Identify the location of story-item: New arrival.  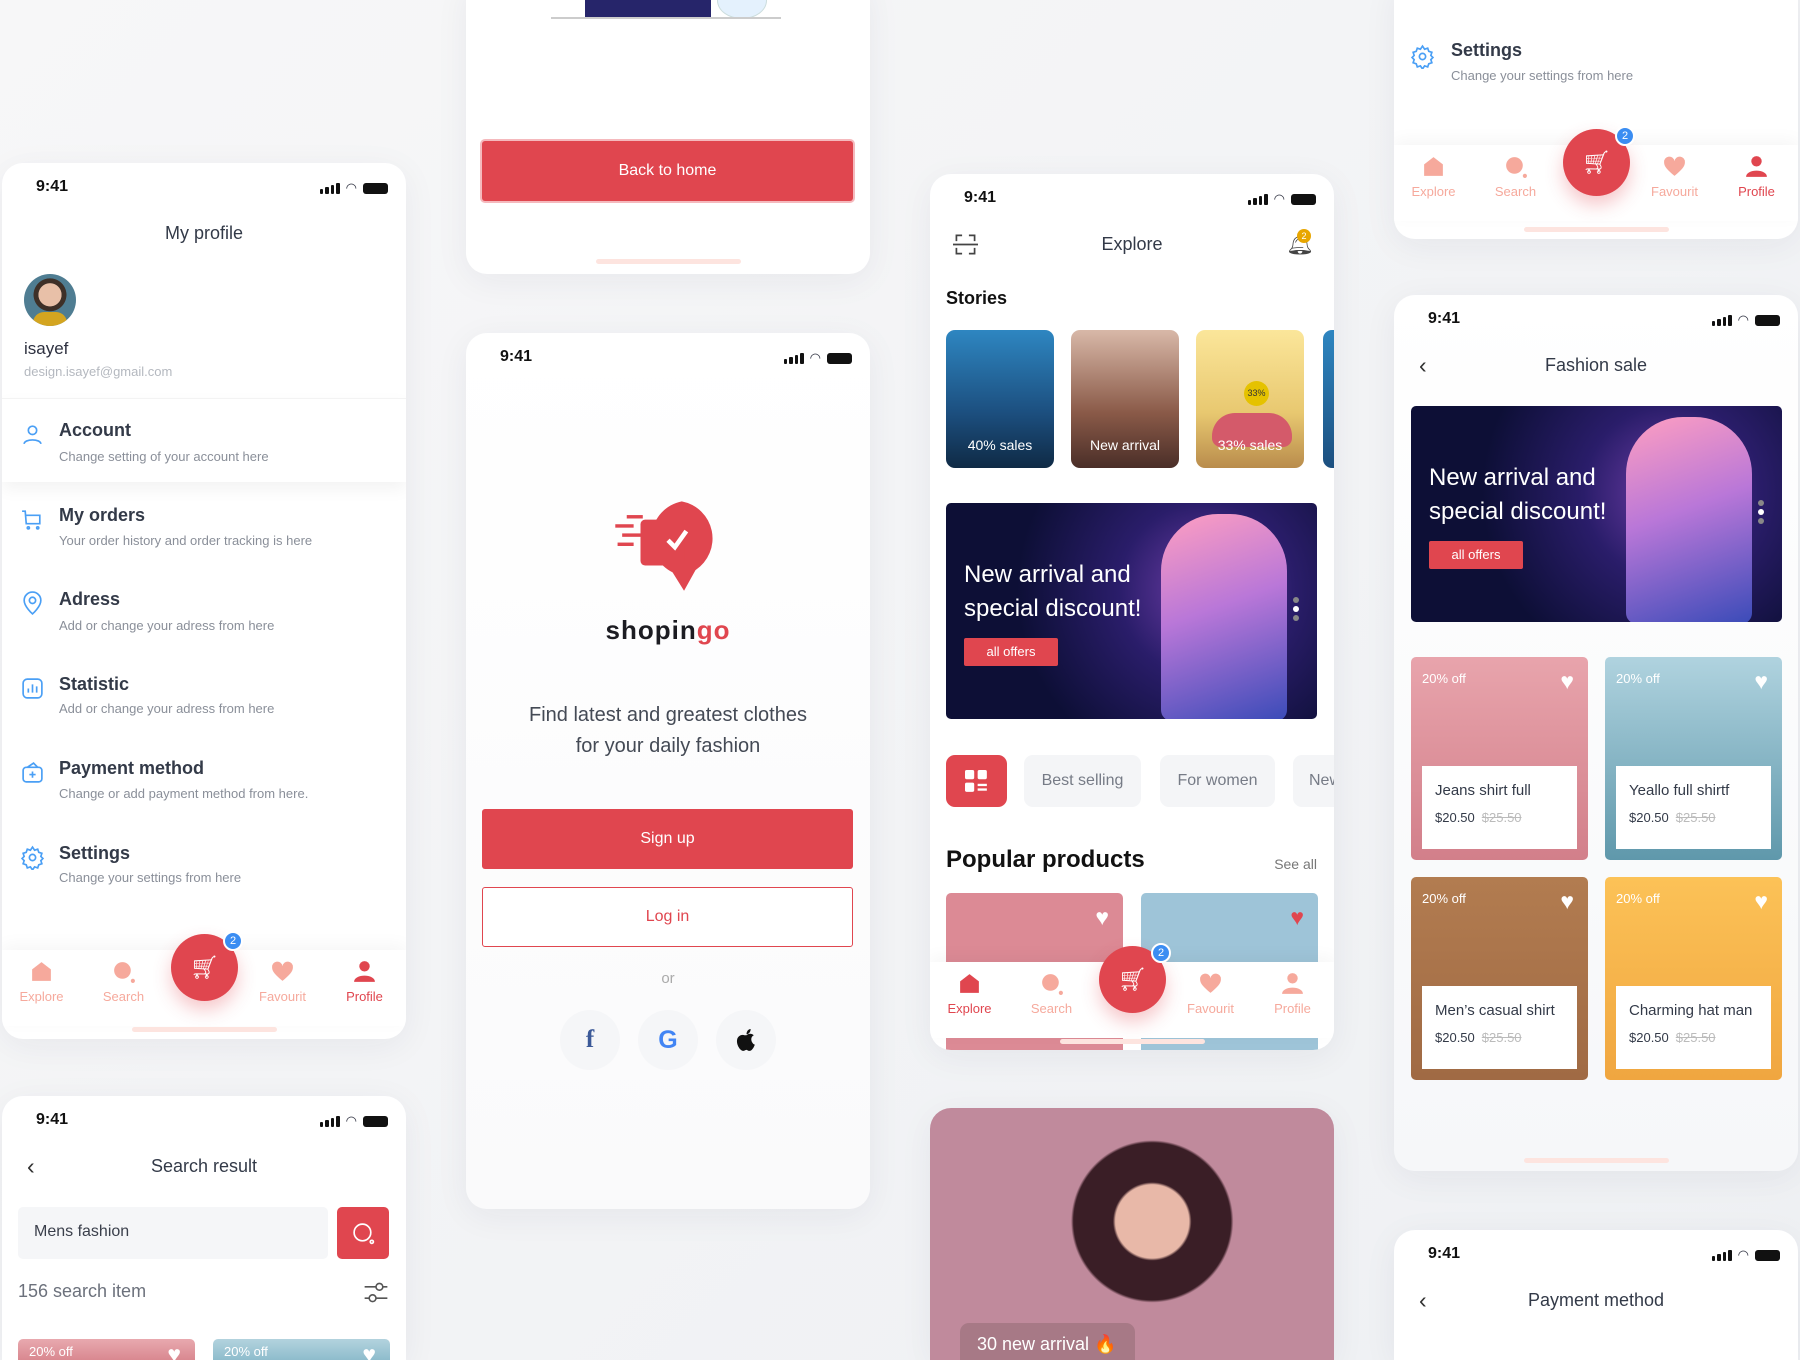
(1125, 399).